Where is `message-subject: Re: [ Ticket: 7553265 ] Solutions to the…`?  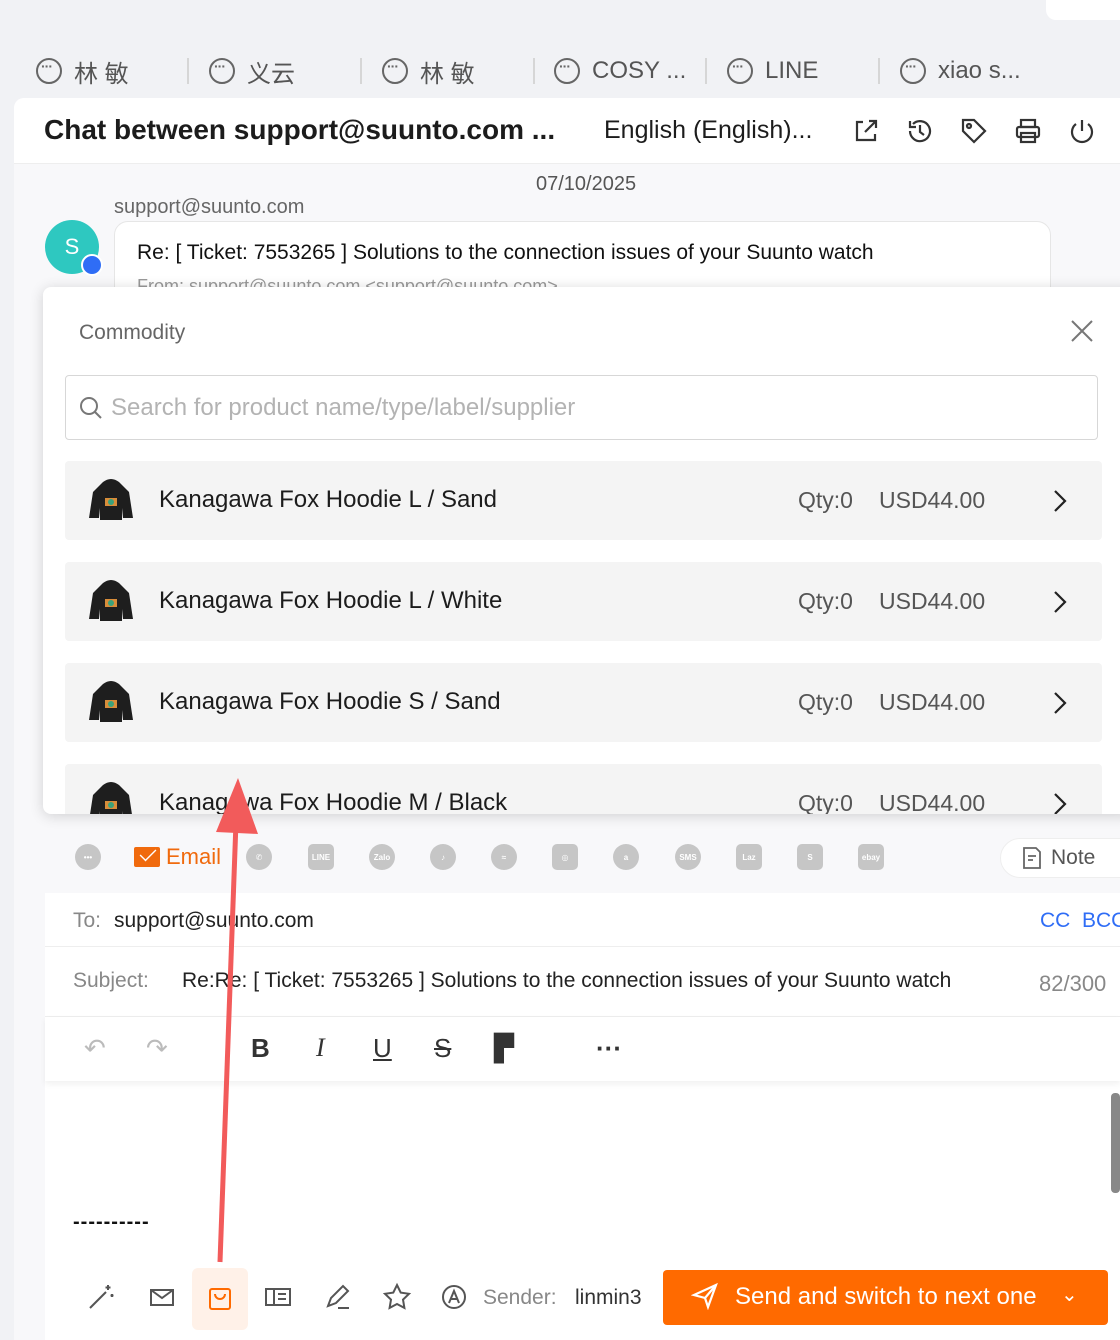
message-subject: Re: [ Ticket: 7553265 ] Solutions to the… is located at coordinates (505, 252).